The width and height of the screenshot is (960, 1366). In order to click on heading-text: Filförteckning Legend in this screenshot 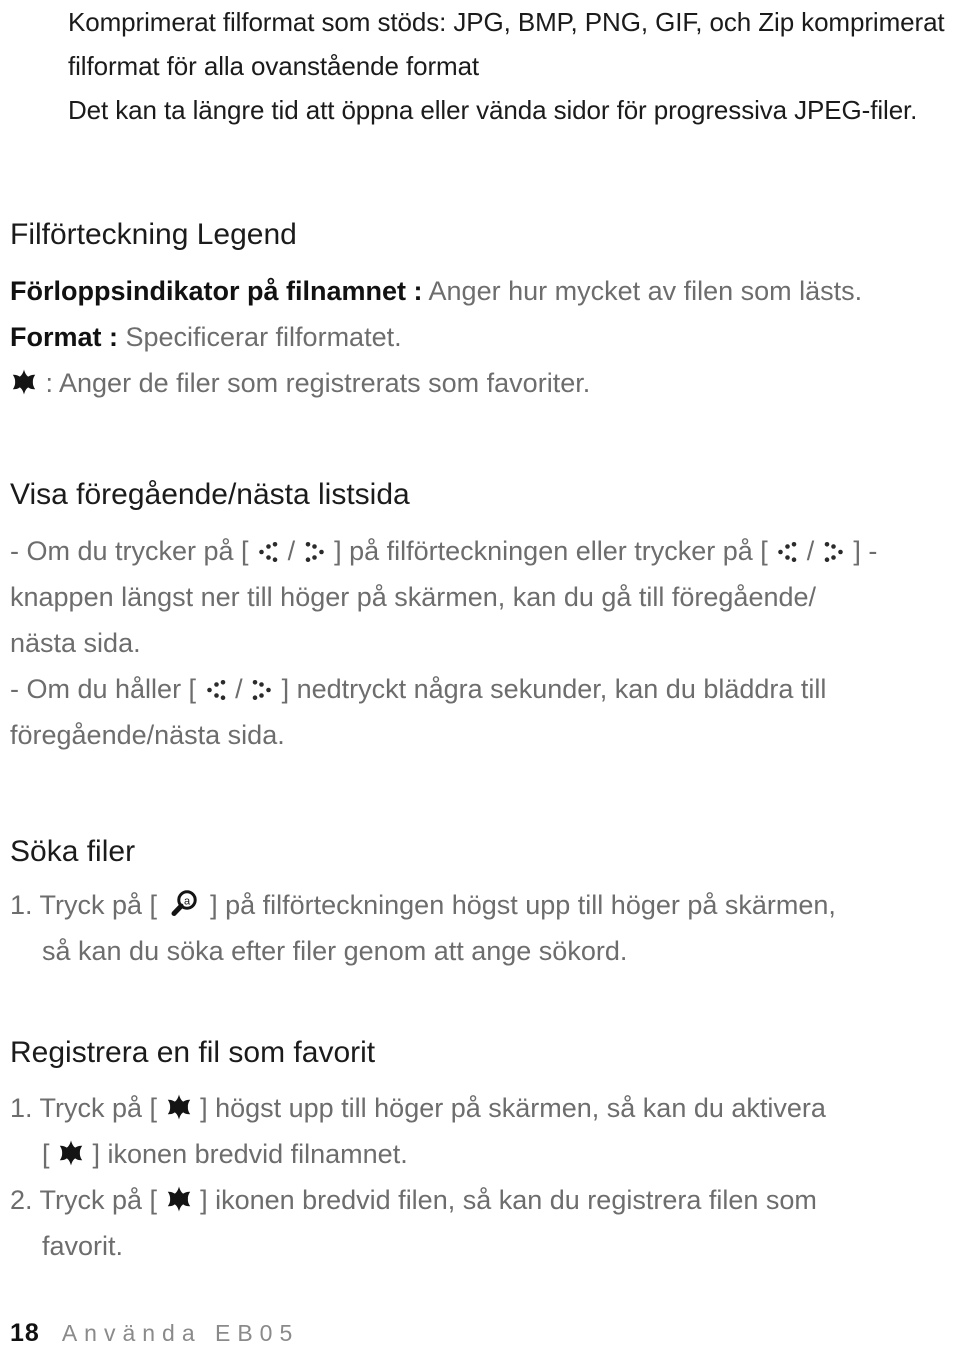, I will do `click(153, 234)`.